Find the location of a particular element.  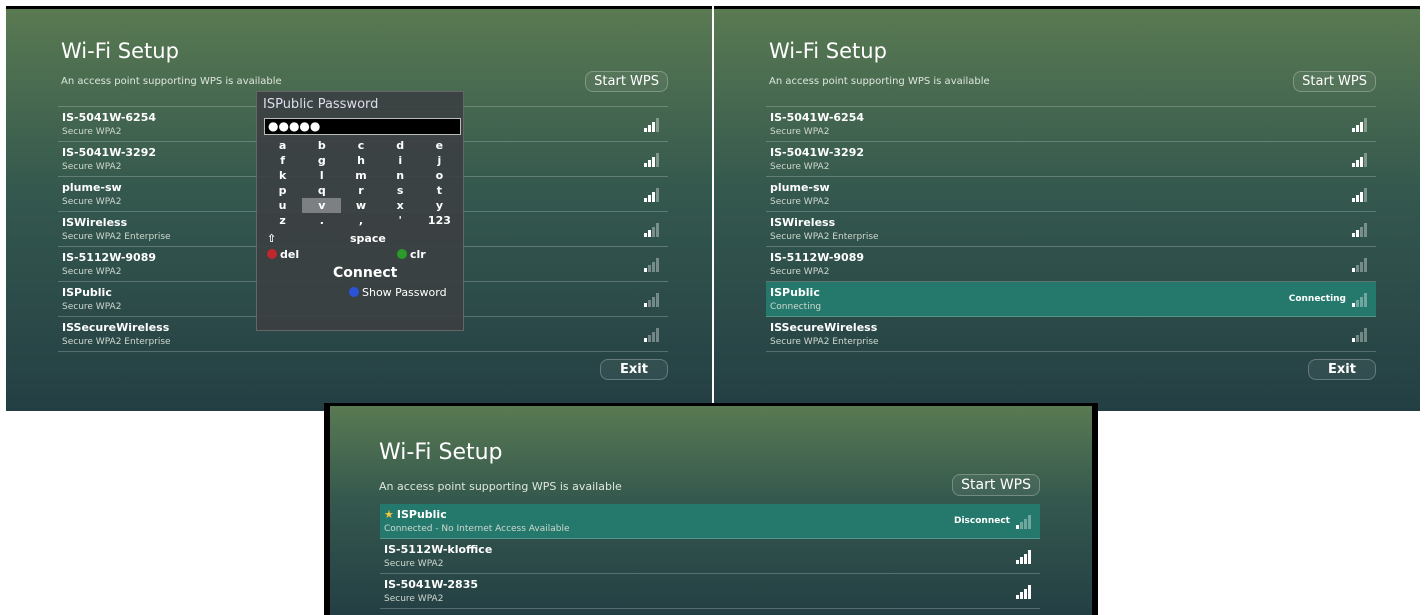

key: g is located at coordinates (321, 160).